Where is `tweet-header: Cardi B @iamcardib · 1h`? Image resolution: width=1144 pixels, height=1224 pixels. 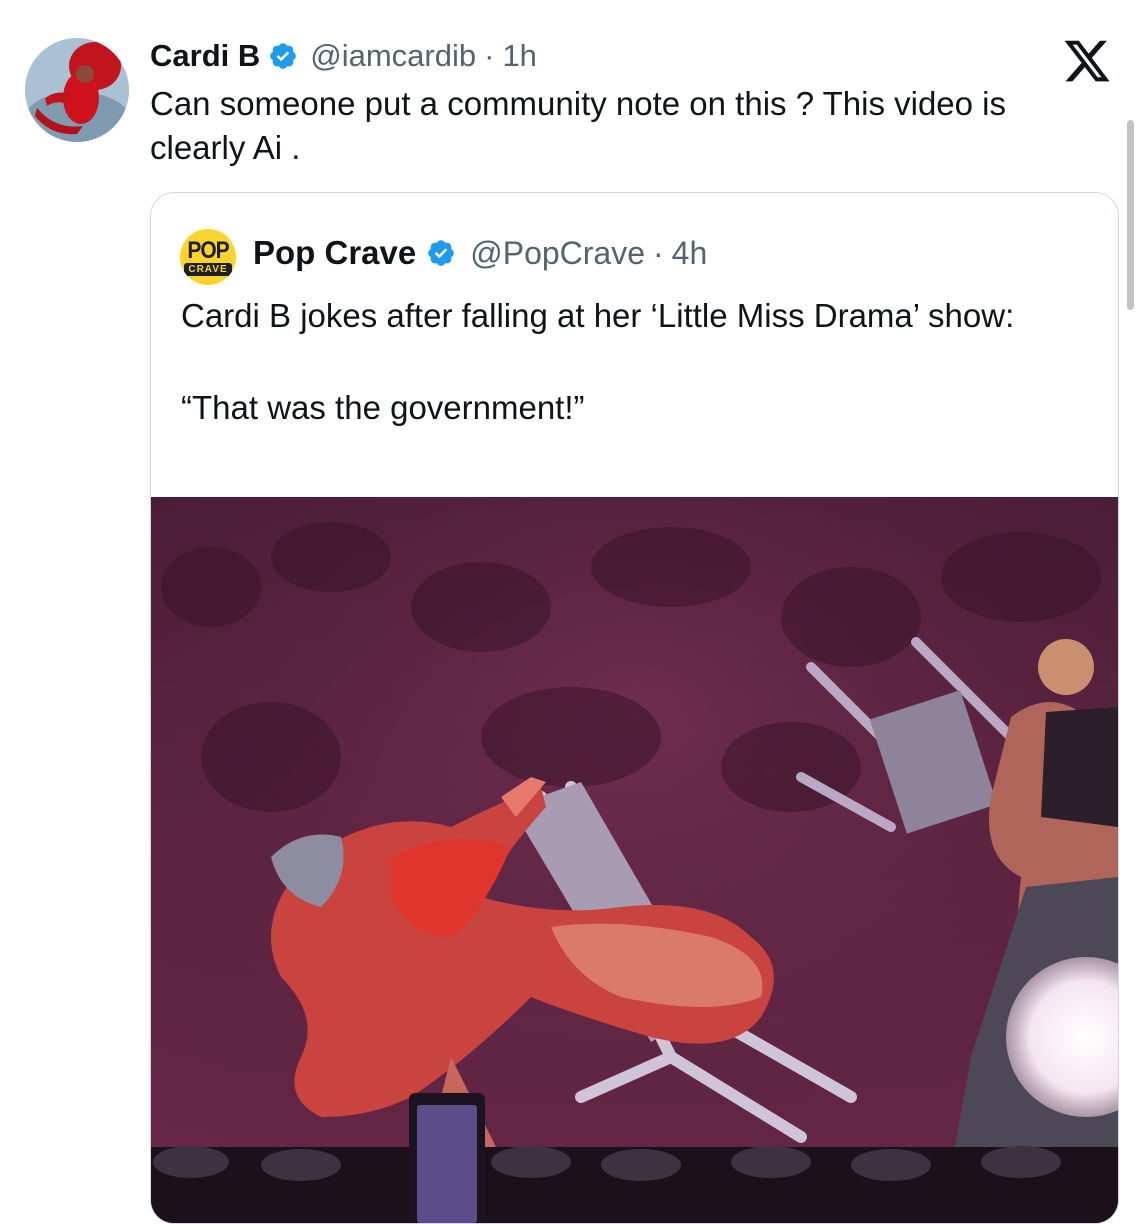
tweet-header: Cardi B @iamcardib · 1h is located at coordinates (343, 56).